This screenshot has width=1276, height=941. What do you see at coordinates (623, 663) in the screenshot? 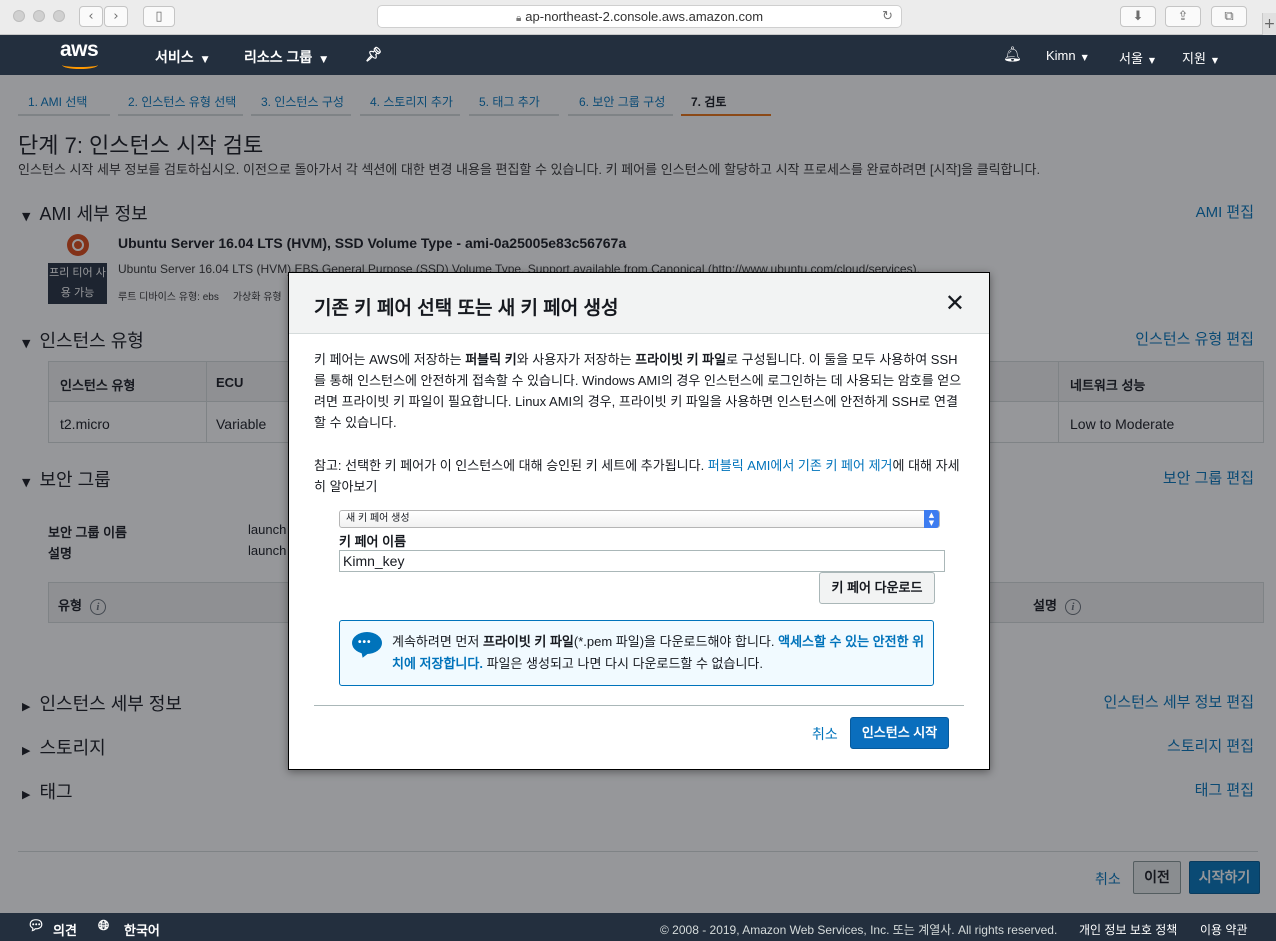
I see `text: 파일은 생성되고 나면 다시 다운로드할 수 없습니다.` at bounding box center [623, 663].